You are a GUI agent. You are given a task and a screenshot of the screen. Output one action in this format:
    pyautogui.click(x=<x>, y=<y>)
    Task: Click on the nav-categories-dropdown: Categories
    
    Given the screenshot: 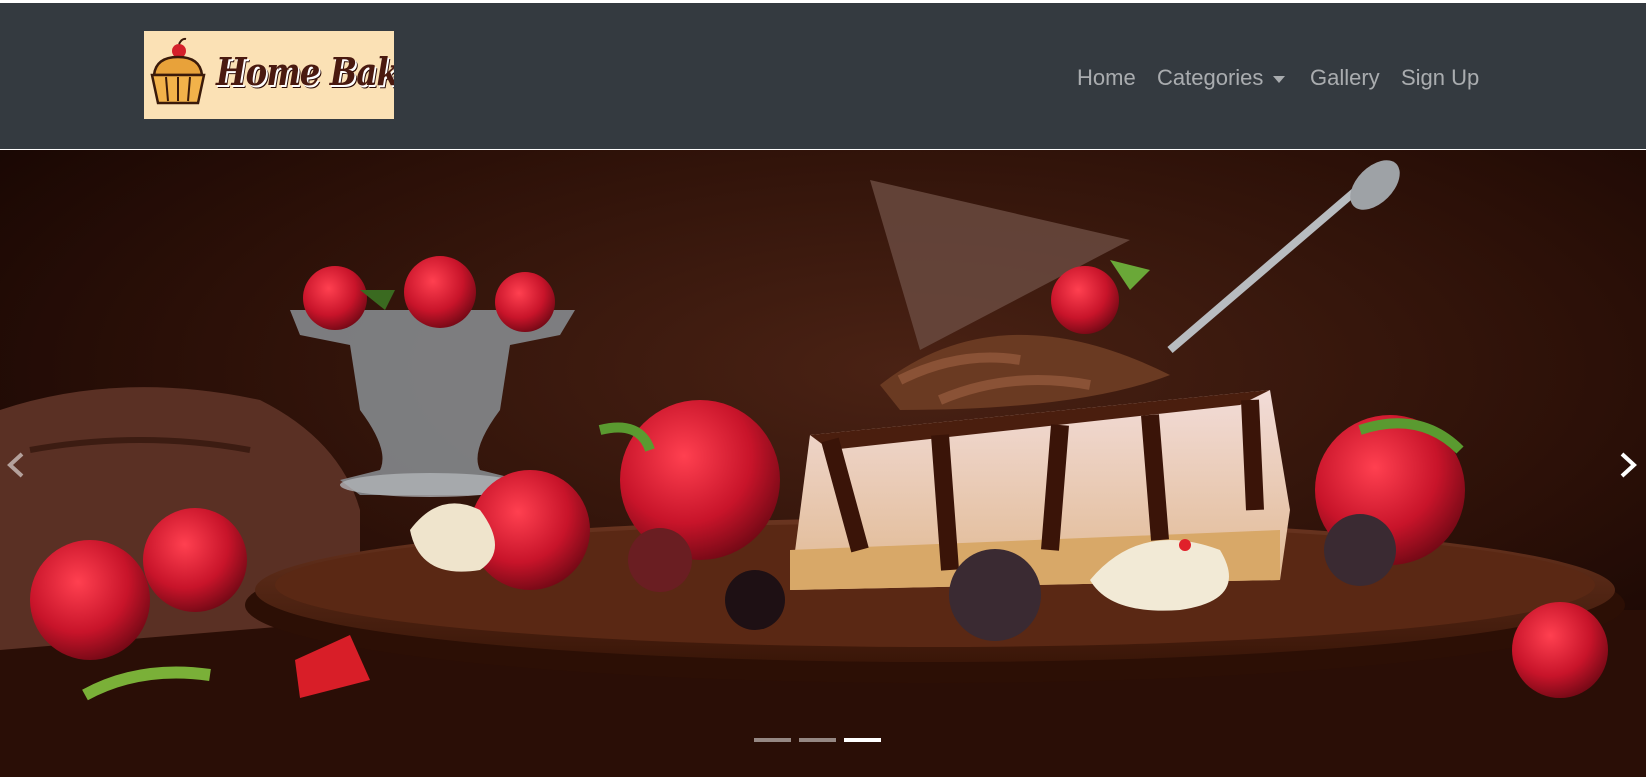 What is the action you would take?
    pyautogui.click(x=1221, y=78)
    